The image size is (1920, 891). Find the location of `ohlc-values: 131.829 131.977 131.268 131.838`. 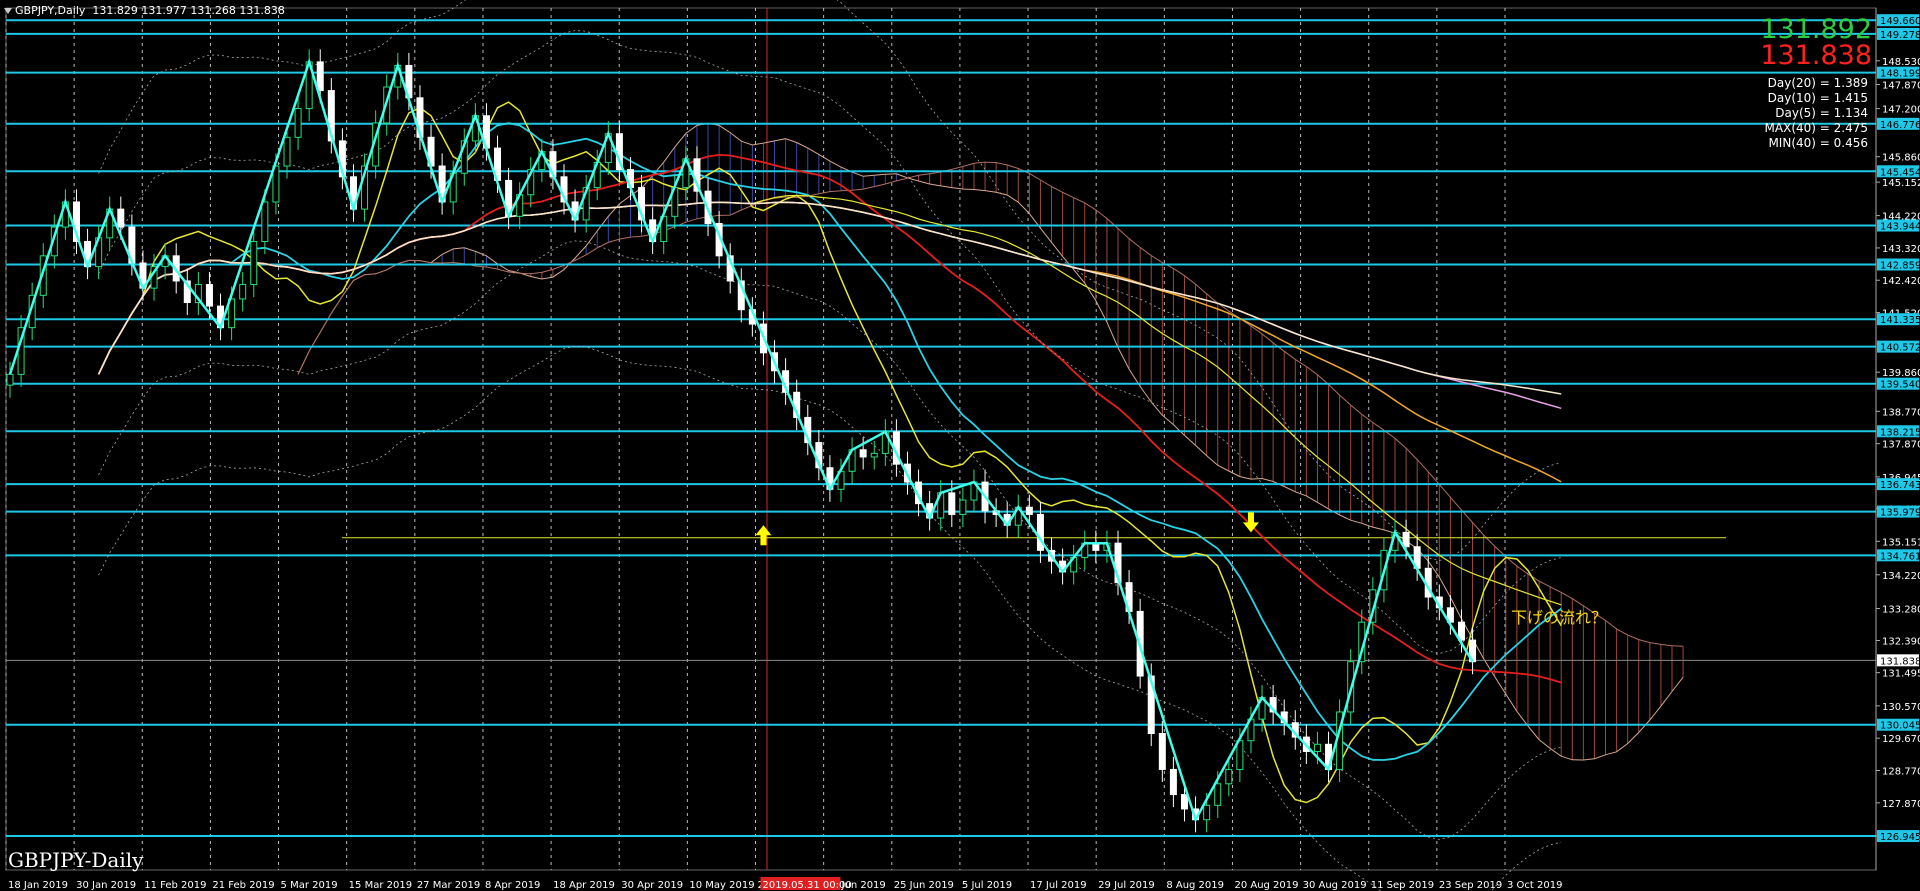

ohlc-values: 131.829 131.977 131.268 131.838 is located at coordinates (188, 10).